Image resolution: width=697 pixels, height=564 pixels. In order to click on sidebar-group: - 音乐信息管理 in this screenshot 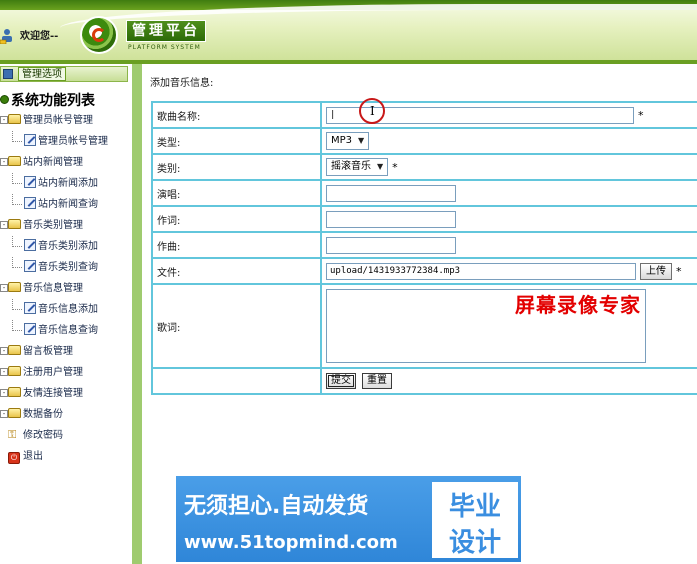, I will do `click(66, 288)`.